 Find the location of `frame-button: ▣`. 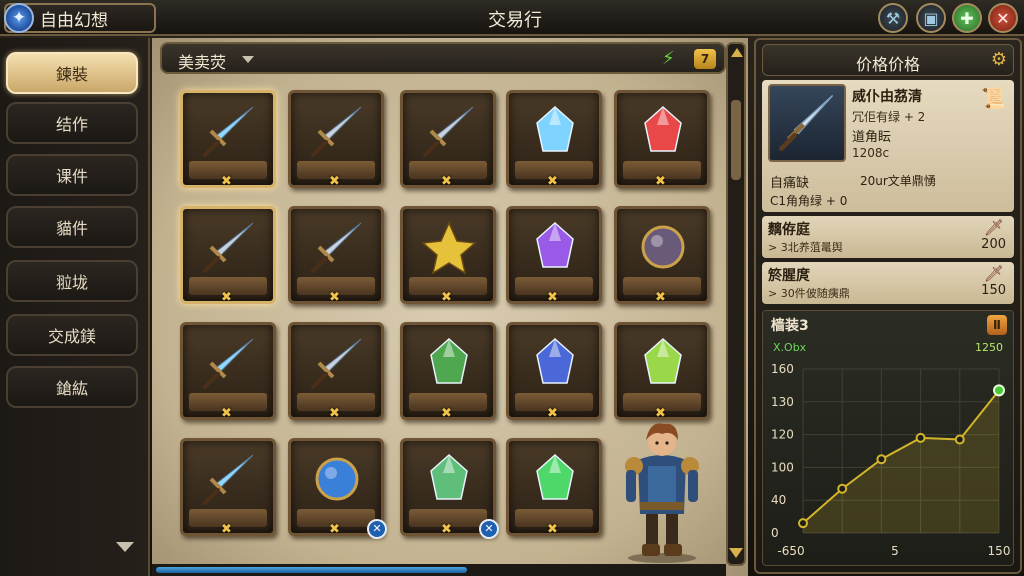

frame-button: ▣ is located at coordinates (931, 18).